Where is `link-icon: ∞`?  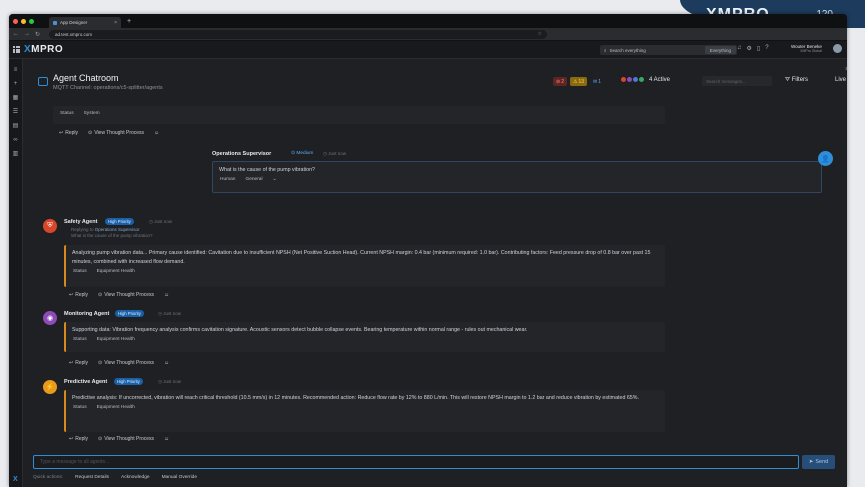 link-icon: ∞ is located at coordinates (15, 140).